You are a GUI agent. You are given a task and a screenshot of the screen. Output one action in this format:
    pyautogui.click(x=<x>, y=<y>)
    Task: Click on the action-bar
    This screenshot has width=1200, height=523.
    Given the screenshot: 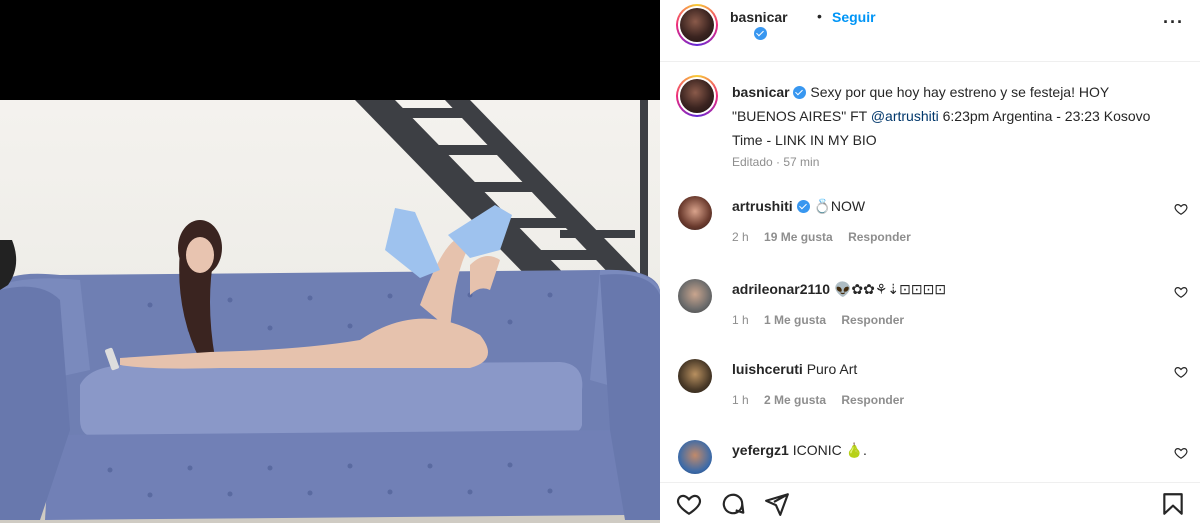 What is the action you would take?
    pyautogui.click(x=930, y=502)
    